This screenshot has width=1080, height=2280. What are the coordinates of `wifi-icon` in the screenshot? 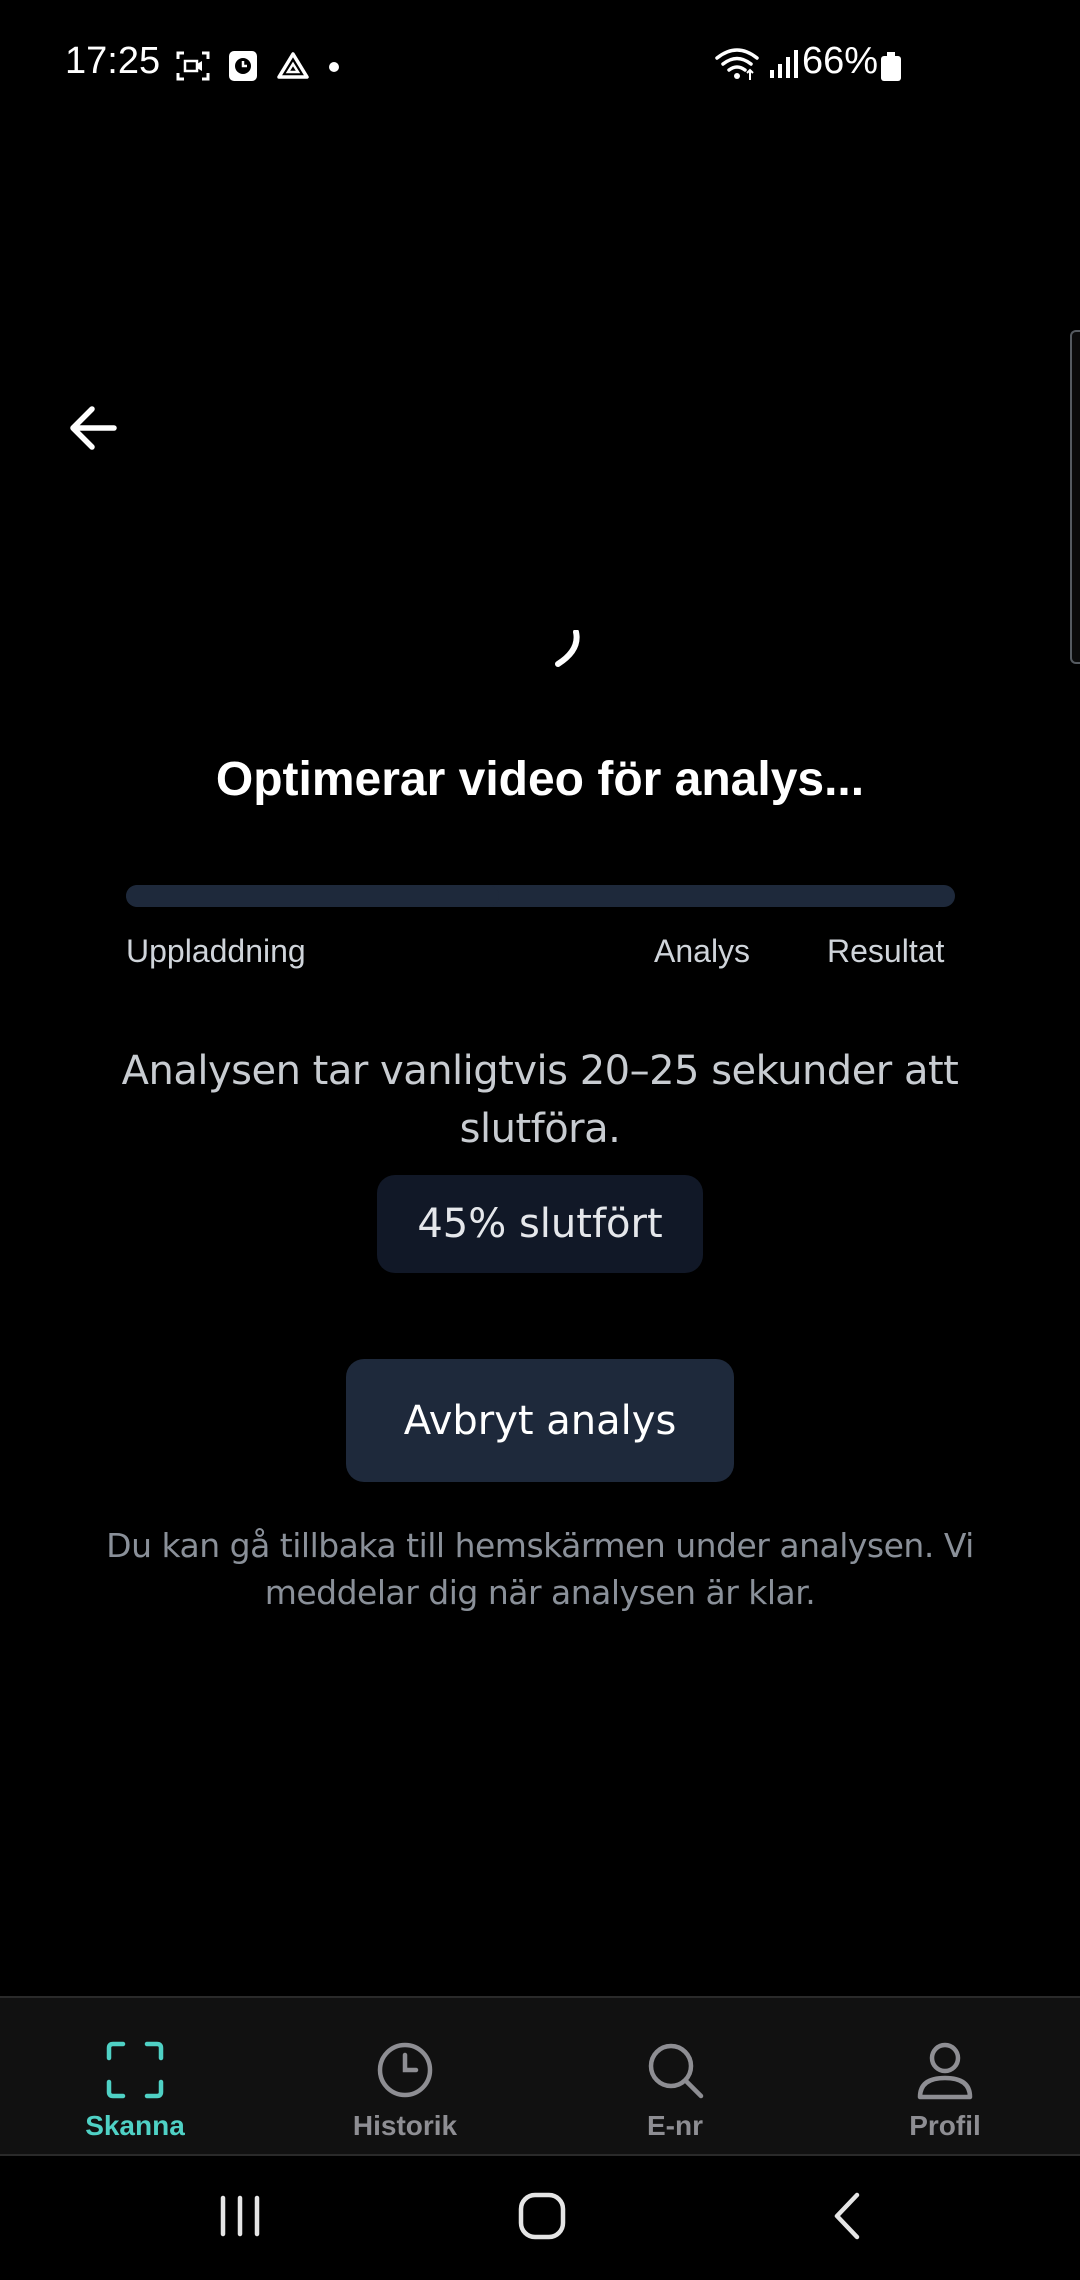 It's located at (737, 66).